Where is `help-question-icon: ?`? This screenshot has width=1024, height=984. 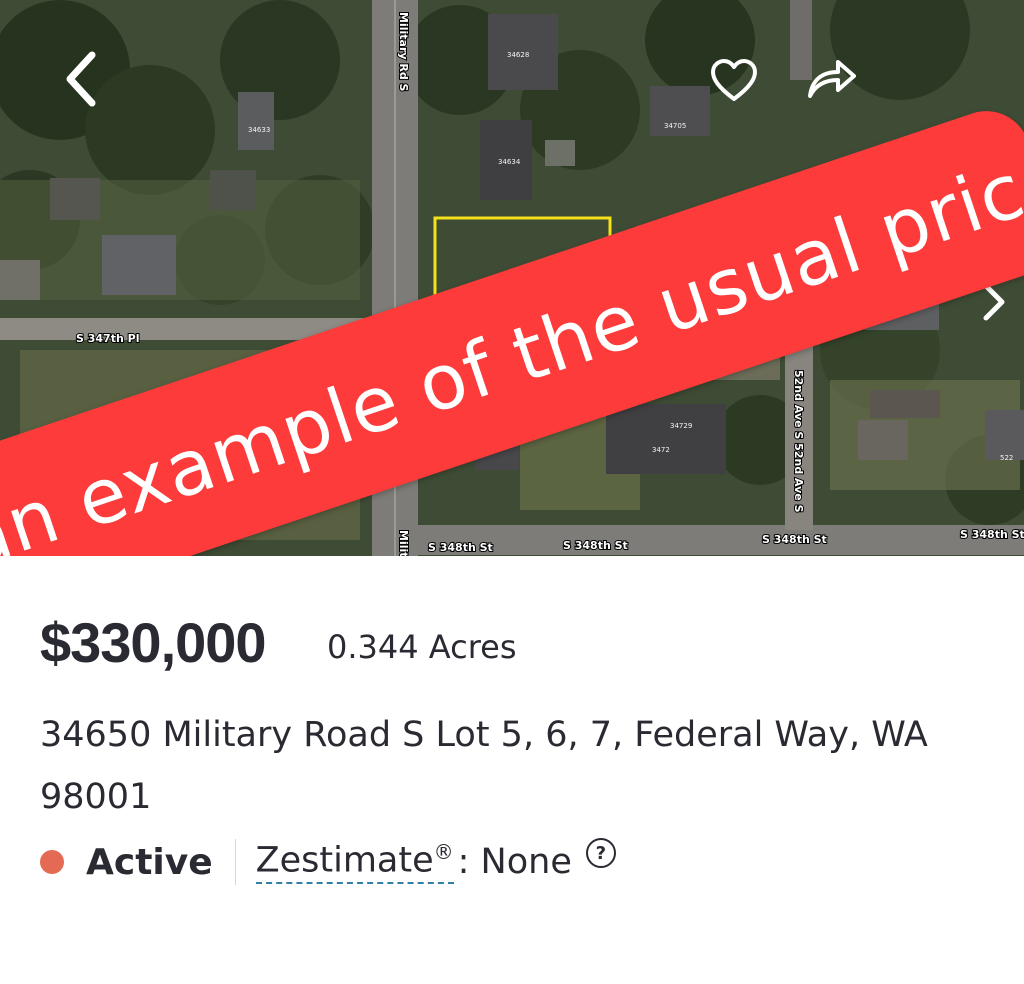 help-question-icon: ? is located at coordinates (600, 853).